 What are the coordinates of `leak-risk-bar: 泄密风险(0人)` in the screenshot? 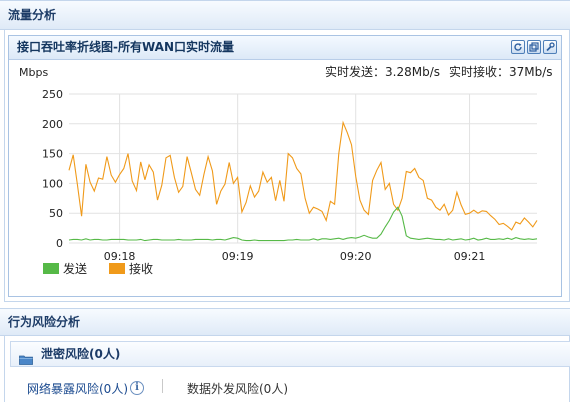 It's located at (290, 354).